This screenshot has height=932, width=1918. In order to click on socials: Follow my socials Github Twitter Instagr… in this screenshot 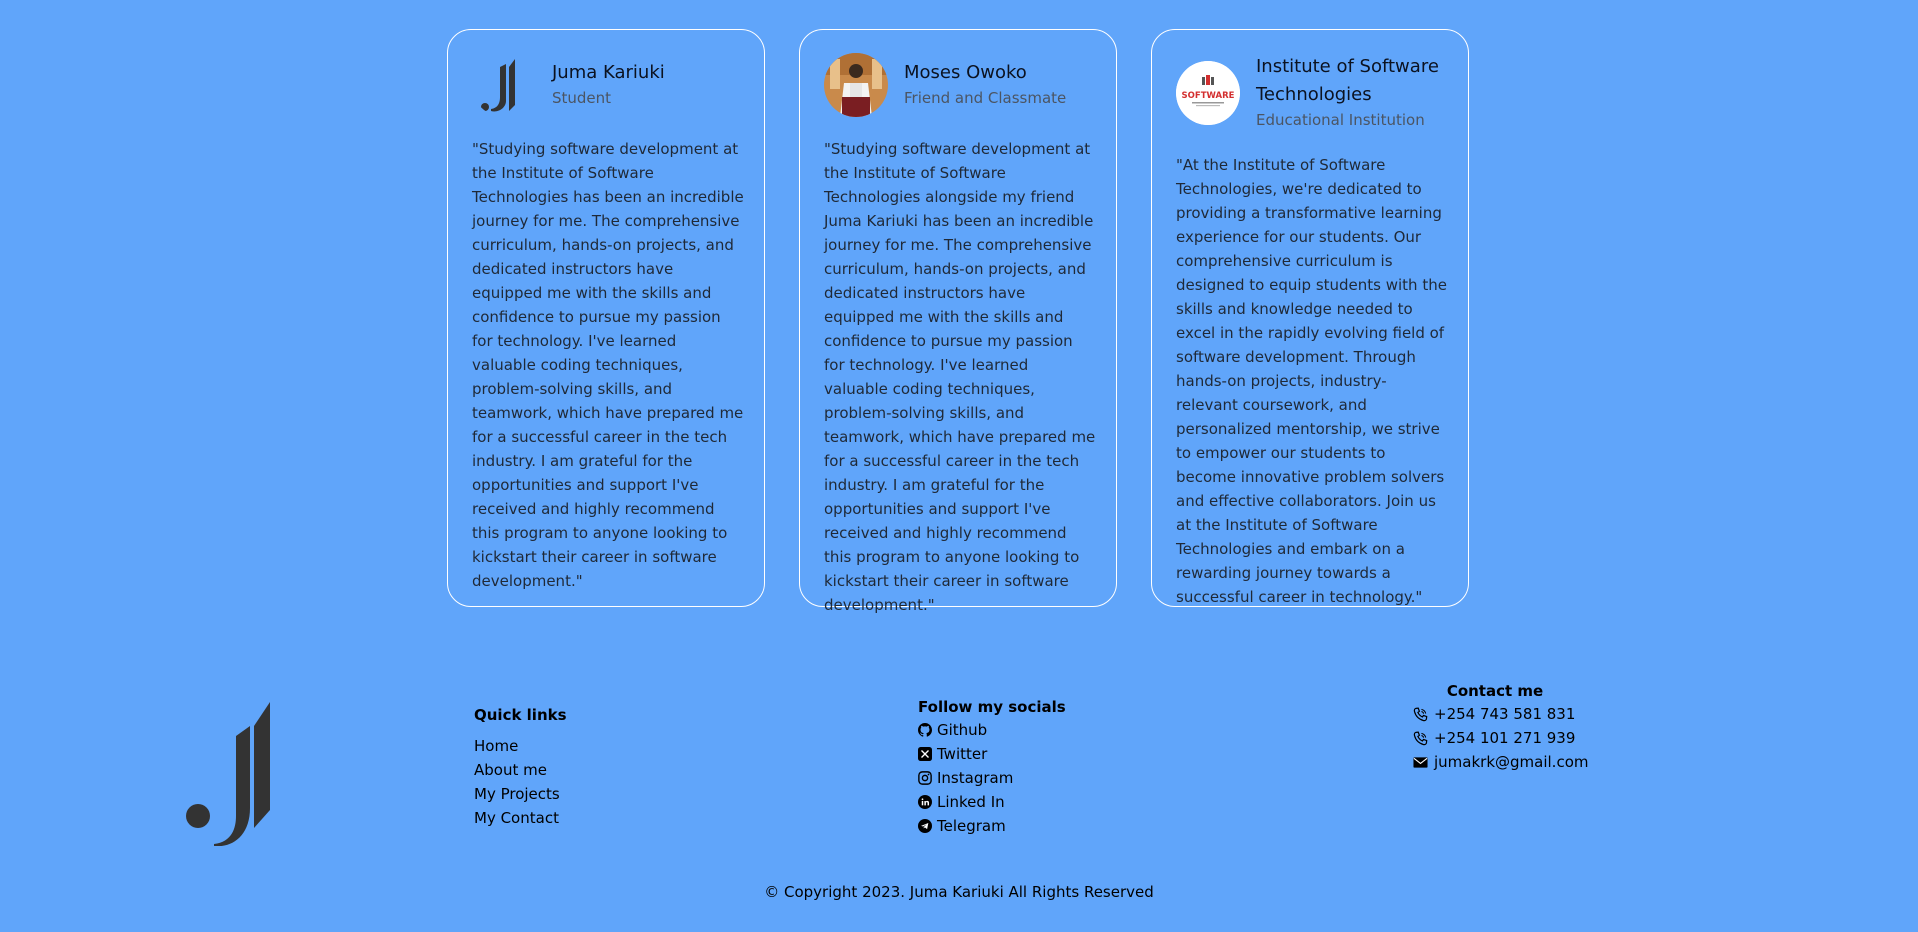, I will do `click(992, 767)`.